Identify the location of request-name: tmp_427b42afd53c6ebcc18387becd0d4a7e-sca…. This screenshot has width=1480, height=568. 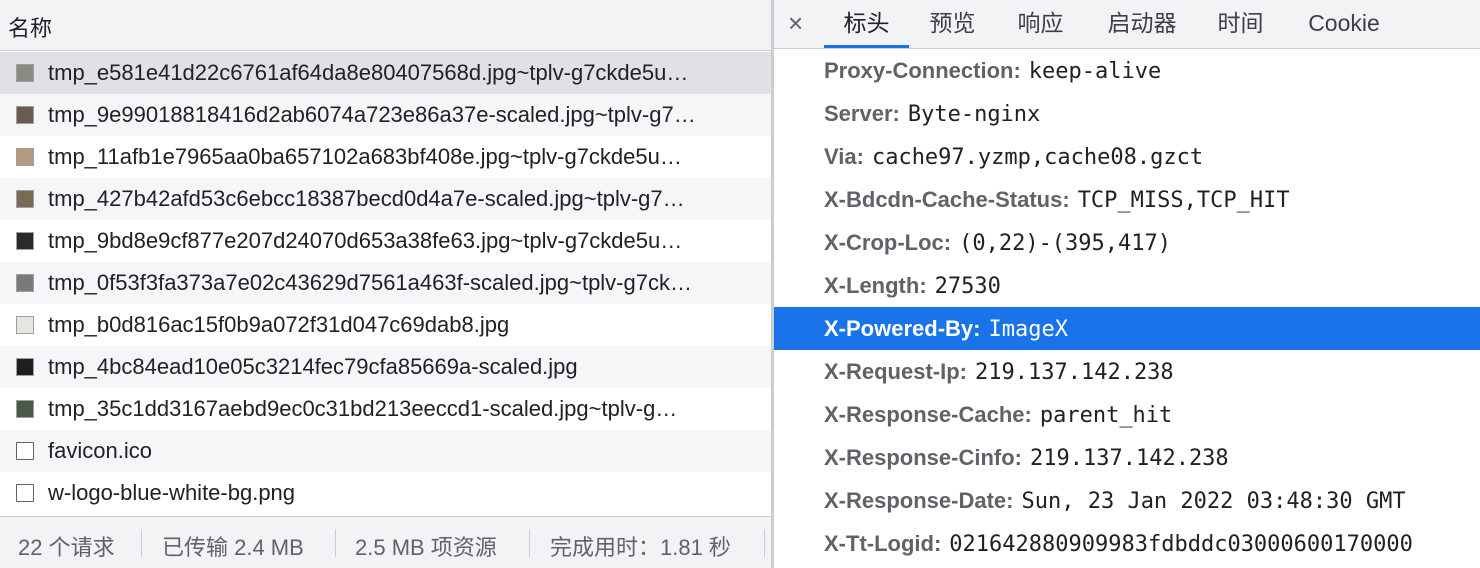
(366, 198).